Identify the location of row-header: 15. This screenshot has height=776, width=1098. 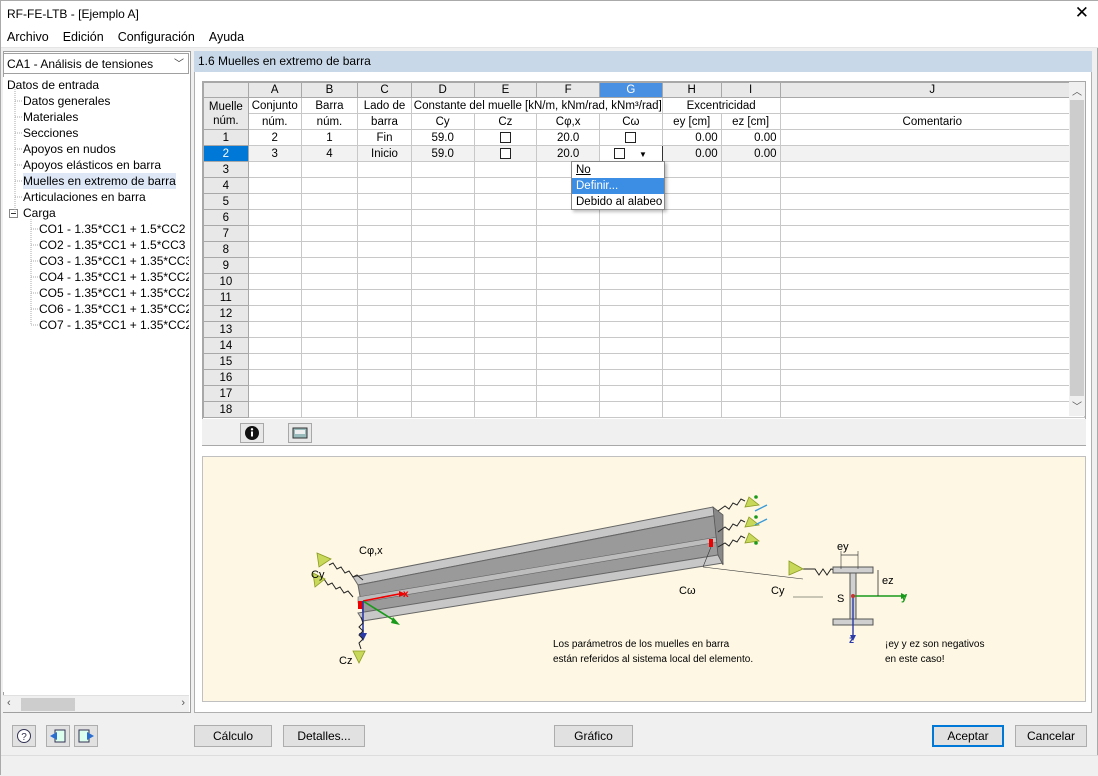
(226, 361).